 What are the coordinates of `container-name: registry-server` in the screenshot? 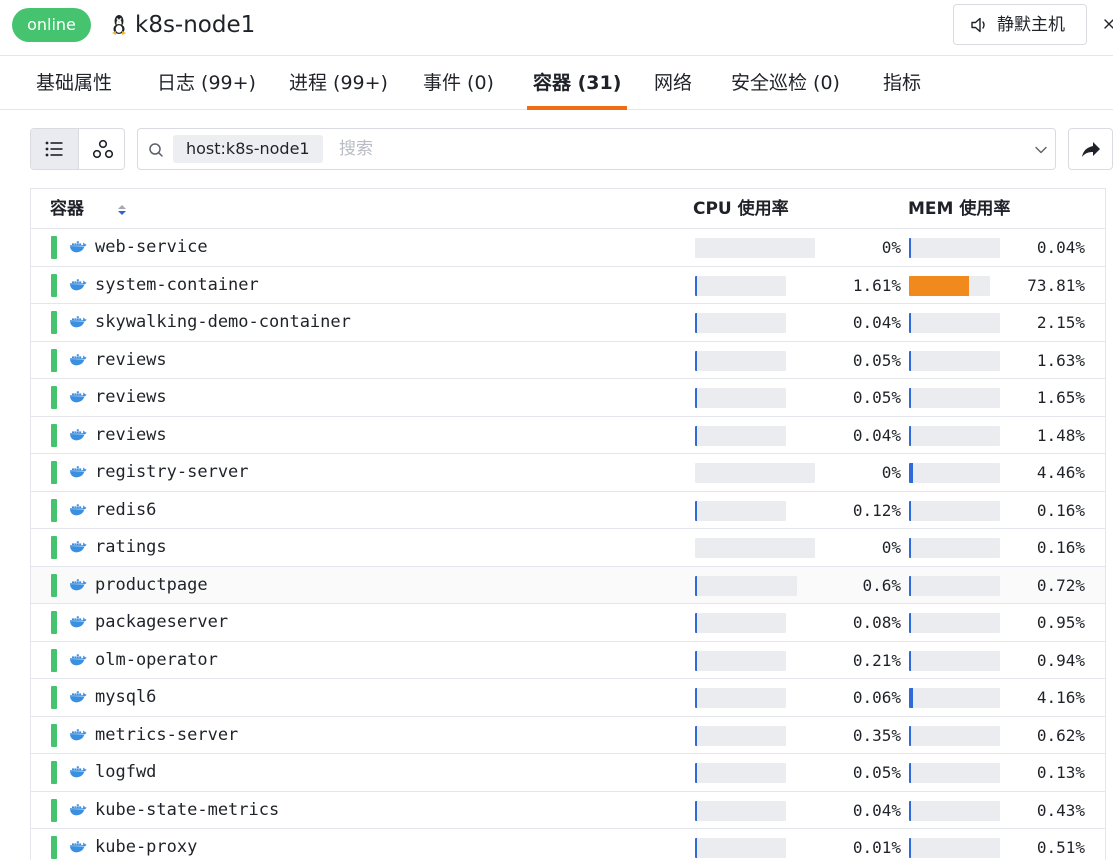 It's located at (172, 472).